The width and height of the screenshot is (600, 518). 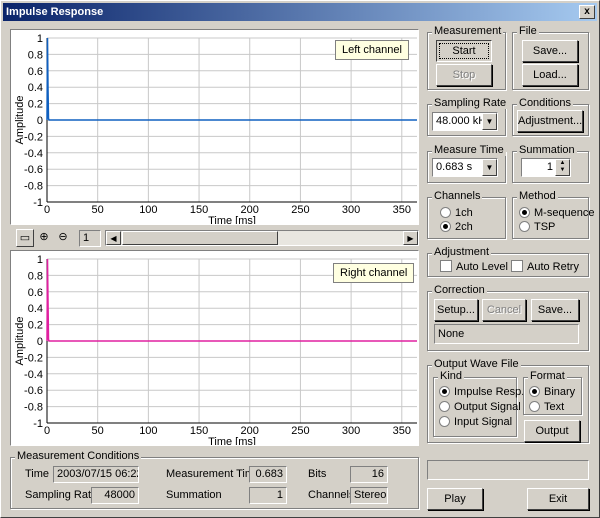 I want to click on play-button: Play, so click(x=455, y=499).